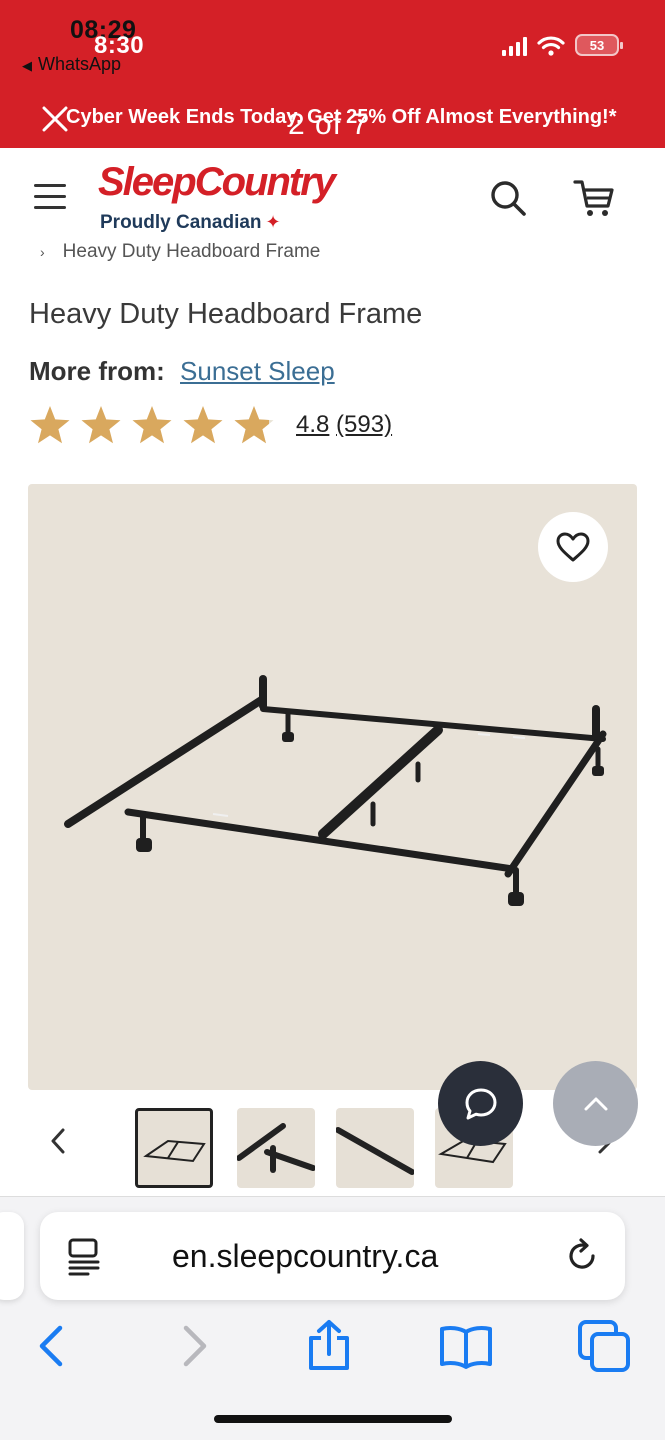  What do you see at coordinates (257, 371) in the screenshot?
I see `brand-link: Sunset Sleep` at bounding box center [257, 371].